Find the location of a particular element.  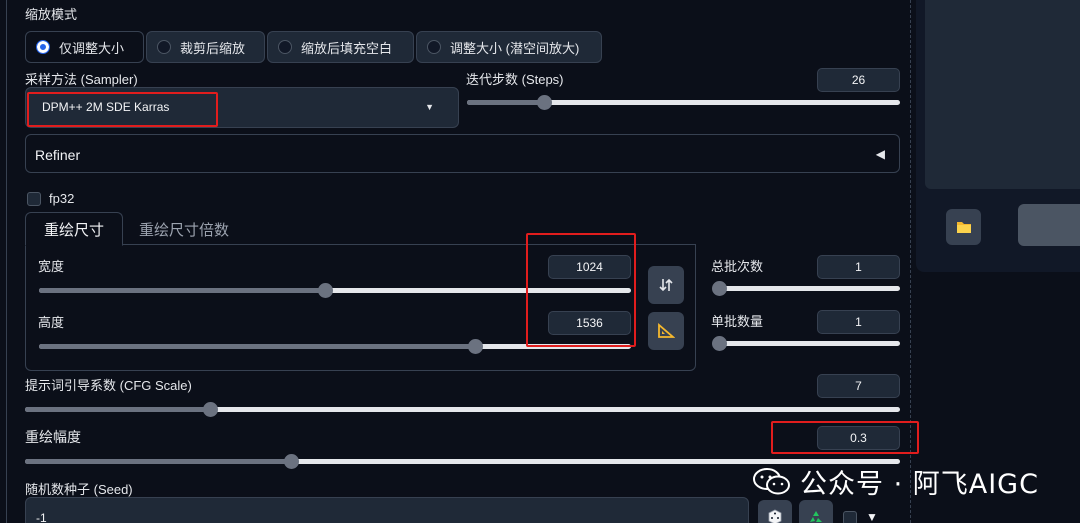

seed-value: -1 is located at coordinates (41, 517).